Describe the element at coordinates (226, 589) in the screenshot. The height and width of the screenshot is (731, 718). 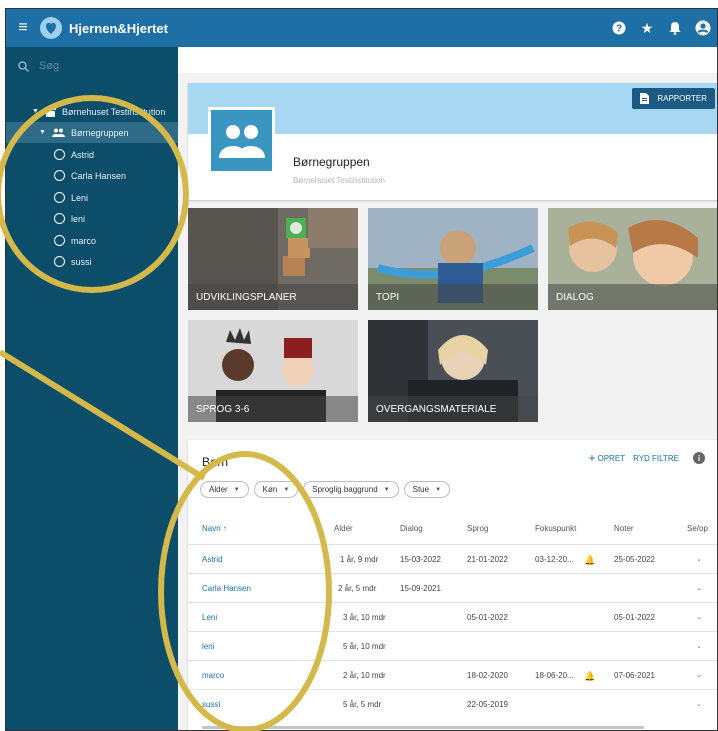
I see `row-name-link: Carla Hansen` at that location.